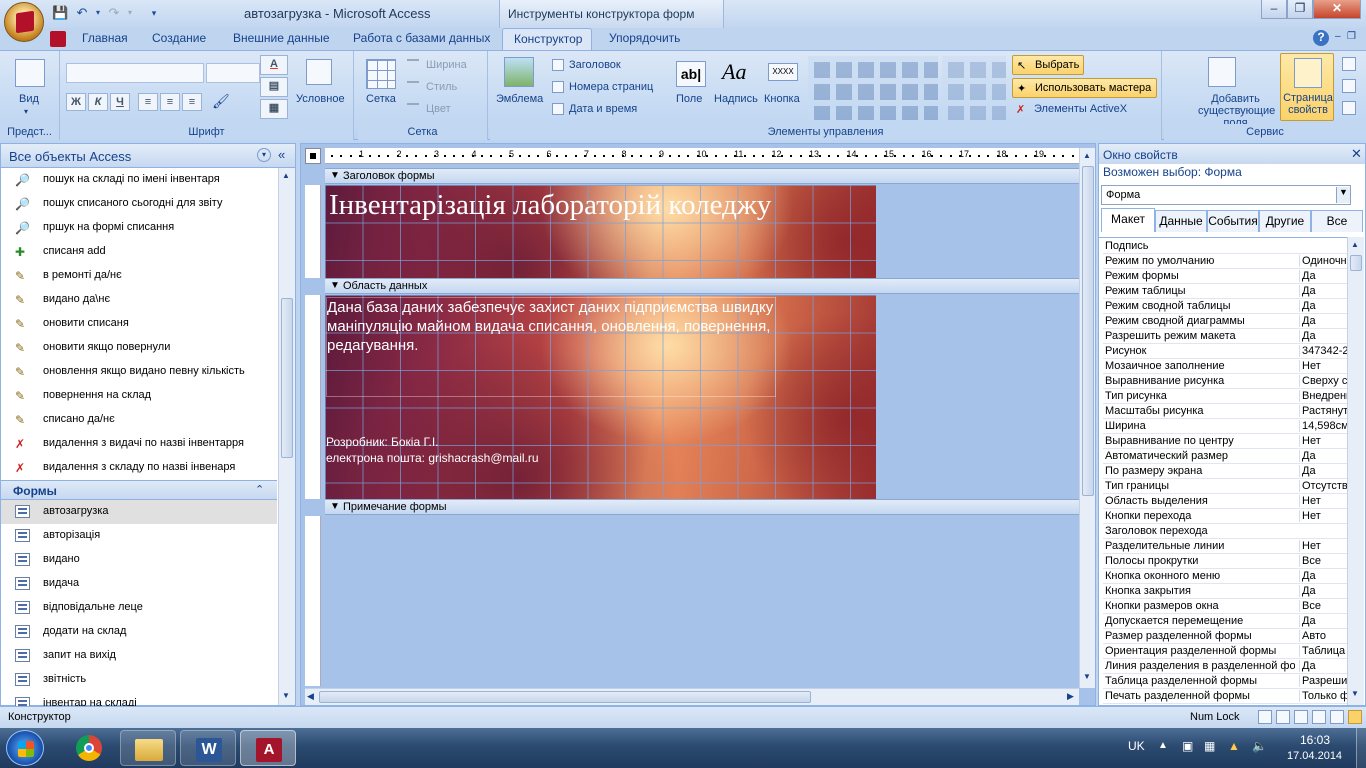 The image size is (1366, 768). What do you see at coordinates (264, 155) in the screenshot?
I see `nav-menu-icon: ▾` at bounding box center [264, 155].